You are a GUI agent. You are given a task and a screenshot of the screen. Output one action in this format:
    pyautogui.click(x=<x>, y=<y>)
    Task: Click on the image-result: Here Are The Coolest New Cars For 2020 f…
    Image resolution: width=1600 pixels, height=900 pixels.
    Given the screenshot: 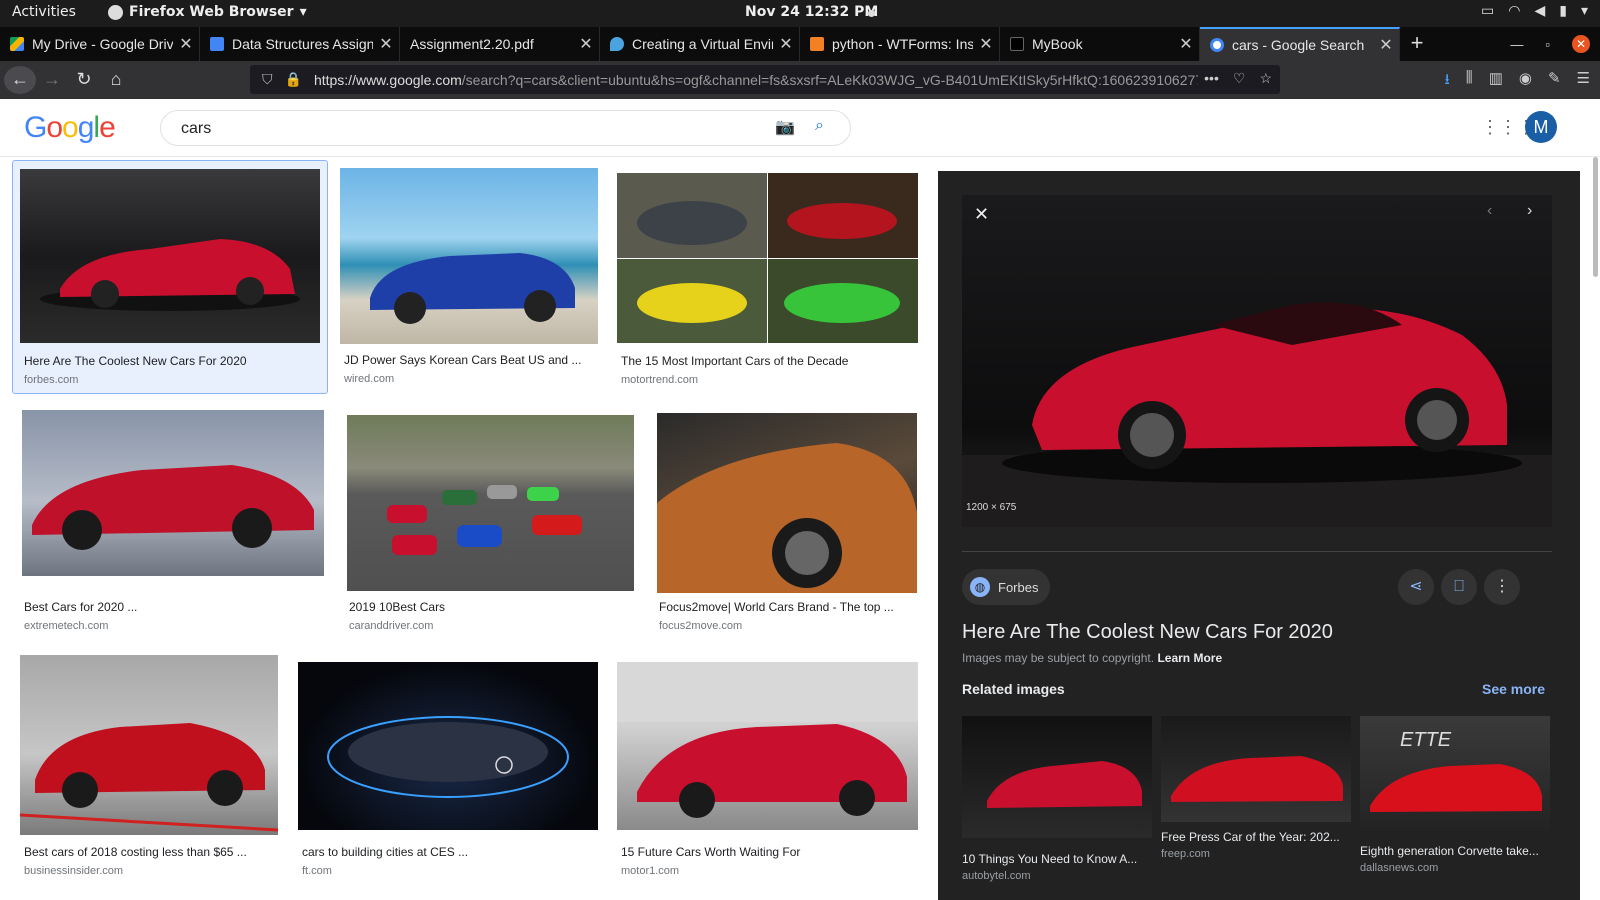 What is the action you would take?
    pyautogui.click(x=170, y=277)
    